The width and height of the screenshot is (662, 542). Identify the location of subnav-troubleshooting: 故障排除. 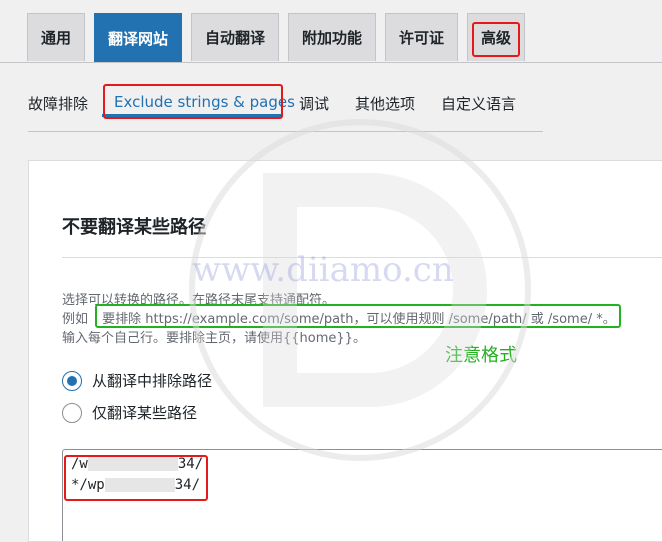
(58, 103).